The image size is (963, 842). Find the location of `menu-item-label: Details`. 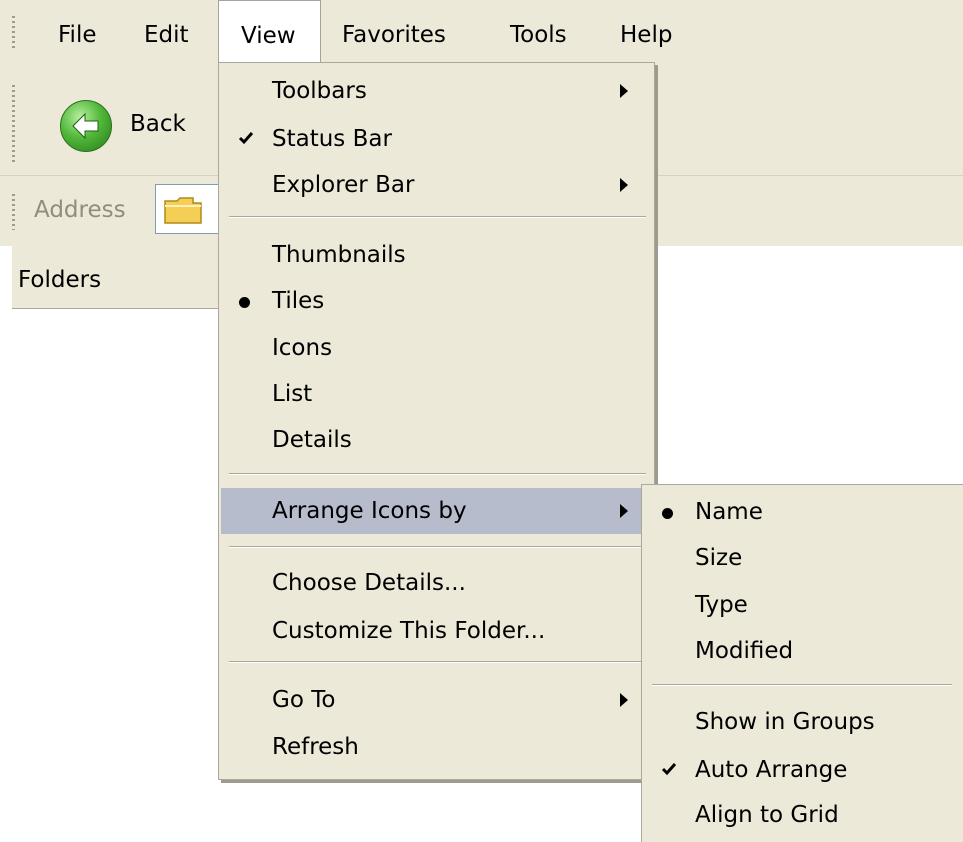

menu-item-label: Details is located at coordinates (312, 440).